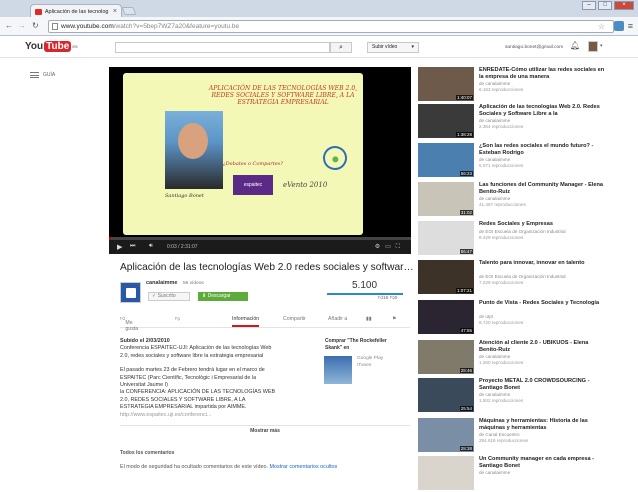 This screenshot has height=492, width=638. What do you see at coordinates (130, 292) in the screenshot?
I see `channel-avatar` at bounding box center [130, 292].